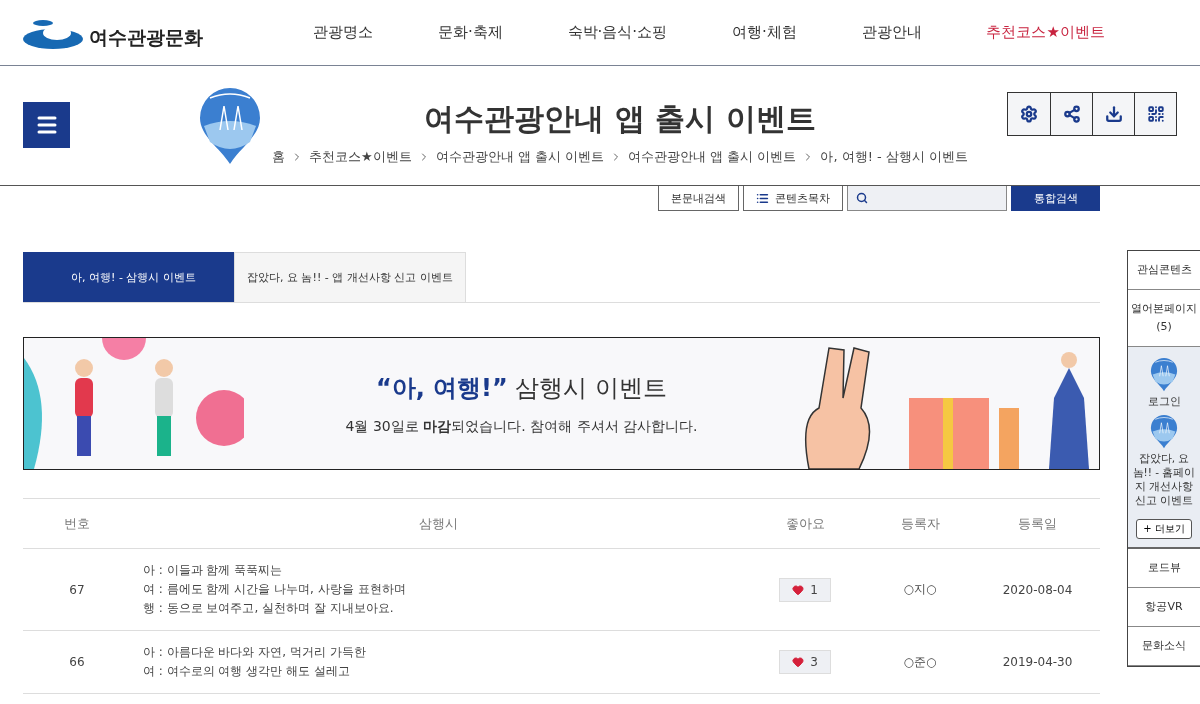  What do you see at coordinates (360, 157) in the screenshot?
I see `breadcrumb-link: 추천코스★이벤트` at bounding box center [360, 157].